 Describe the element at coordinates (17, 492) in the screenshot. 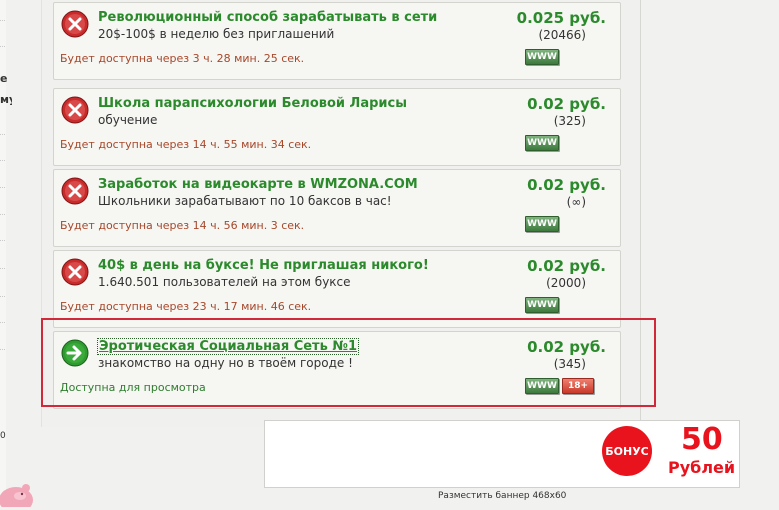

I see `piggy-bank-icon` at that location.